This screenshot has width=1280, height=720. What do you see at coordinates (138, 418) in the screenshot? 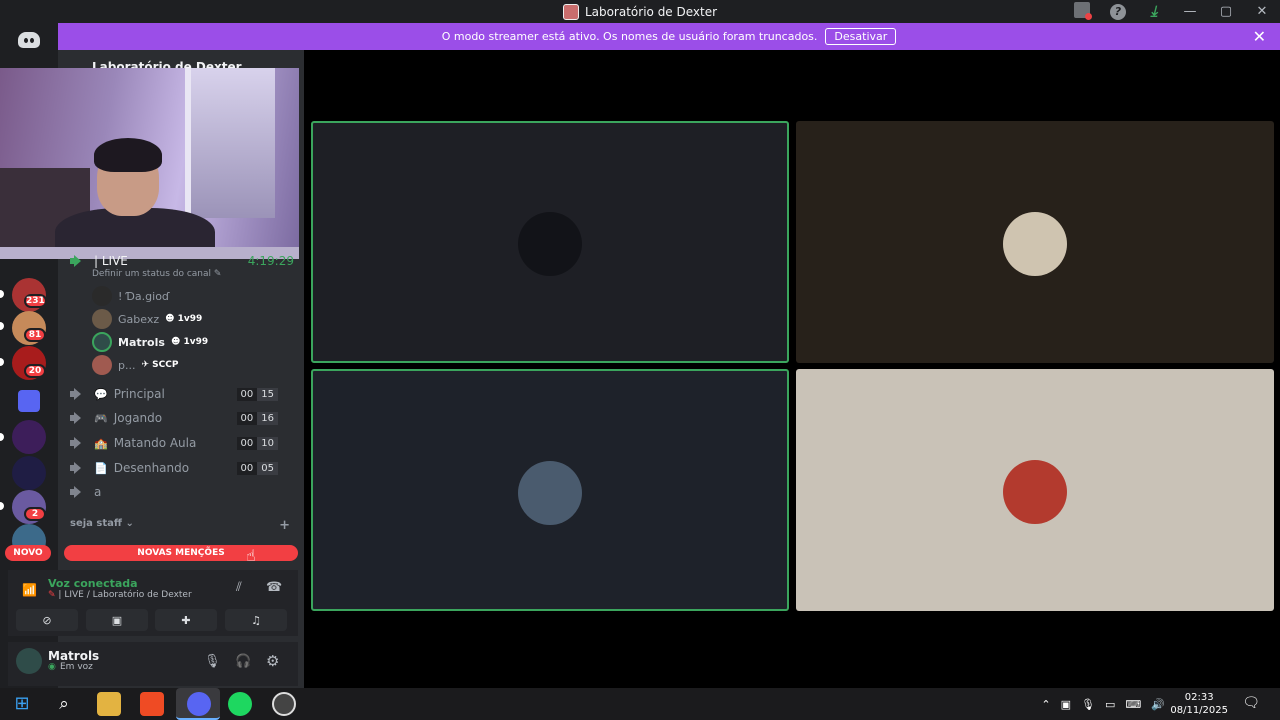
I see `channel-name: Jogando` at bounding box center [138, 418].